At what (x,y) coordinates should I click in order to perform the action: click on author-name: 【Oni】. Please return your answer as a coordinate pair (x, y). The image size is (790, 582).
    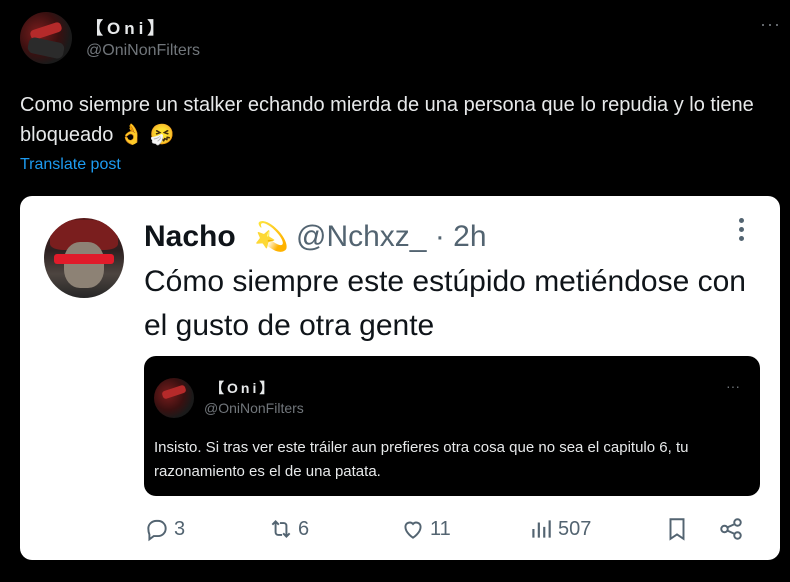
    Looking at the image, I should click on (127, 26).